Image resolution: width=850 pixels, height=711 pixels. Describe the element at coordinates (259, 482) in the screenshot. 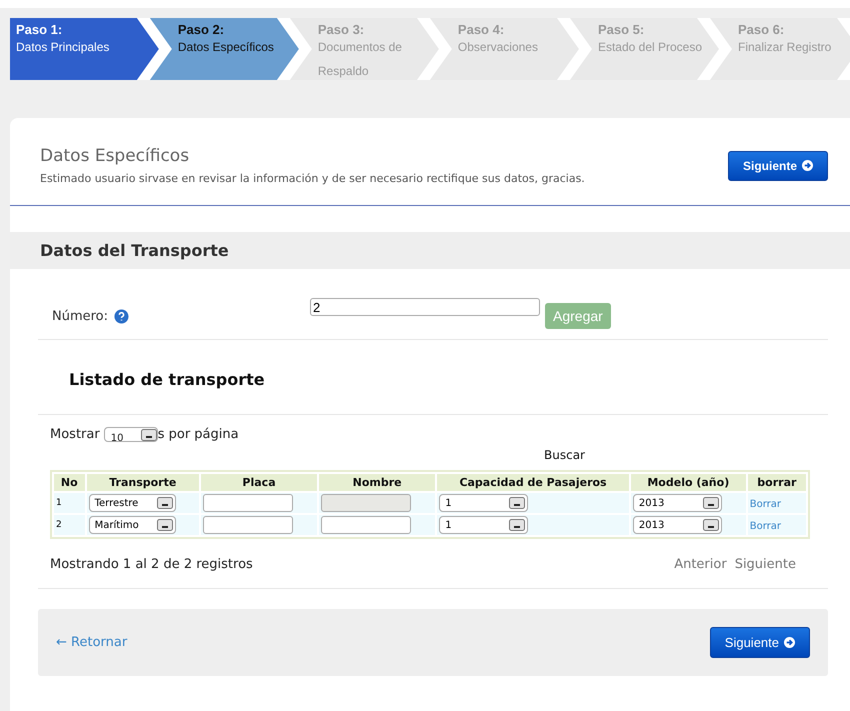

I see `column-header: Placa` at that location.